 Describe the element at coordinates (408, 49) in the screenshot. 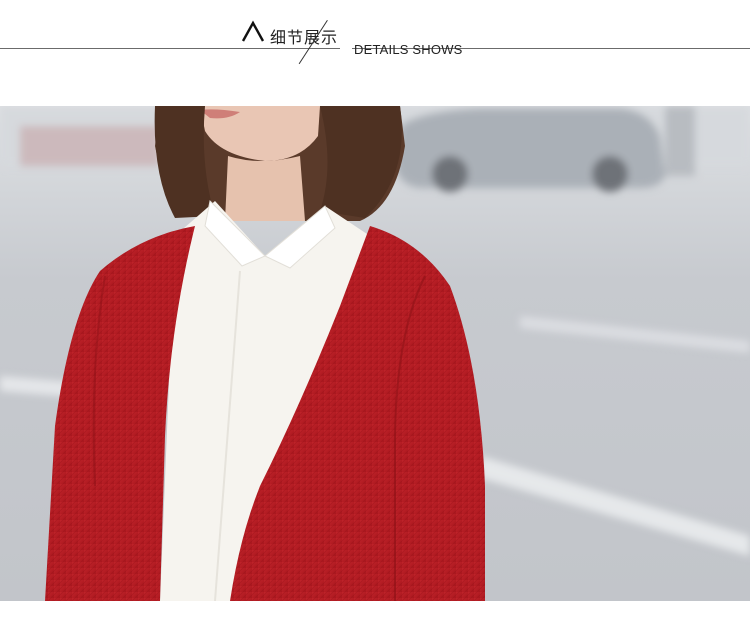

I see `section-title-en: DETAILS SHOWS` at that location.